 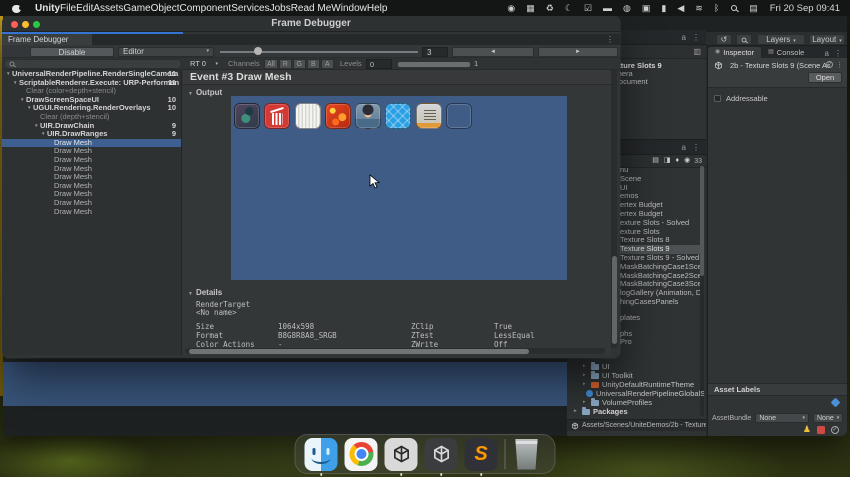 What do you see at coordinates (434, 64) in the screenshot?
I see `levels-slider` at bounding box center [434, 64].